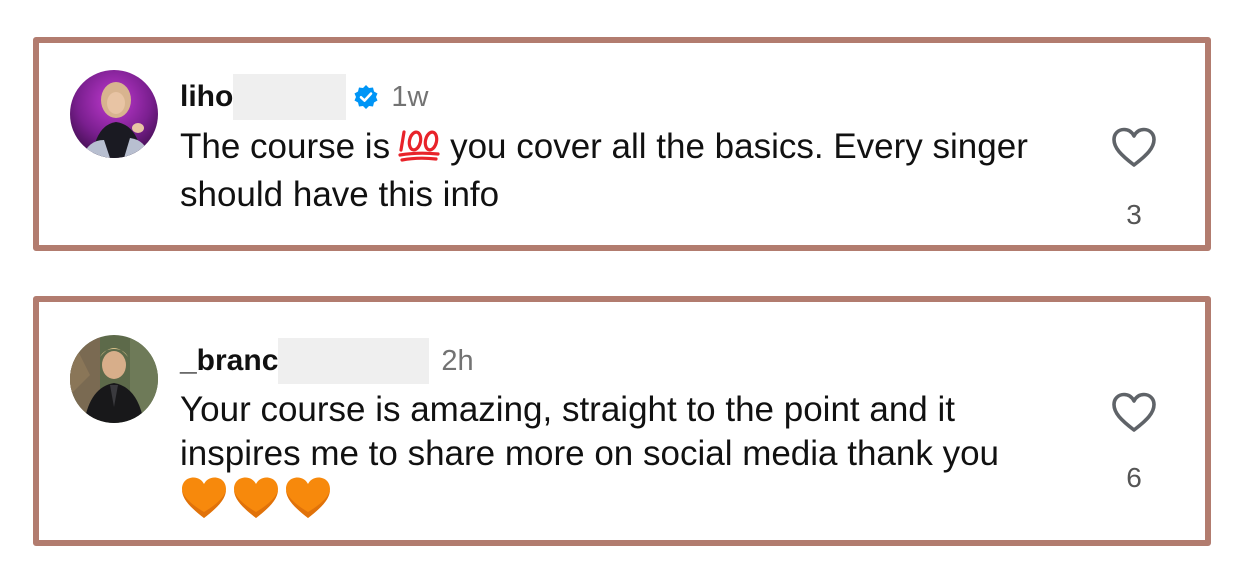 The width and height of the screenshot is (1246, 585). What do you see at coordinates (229, 361) in the screenshot?
I see `username: _branc` at bounding box center [229, 361].